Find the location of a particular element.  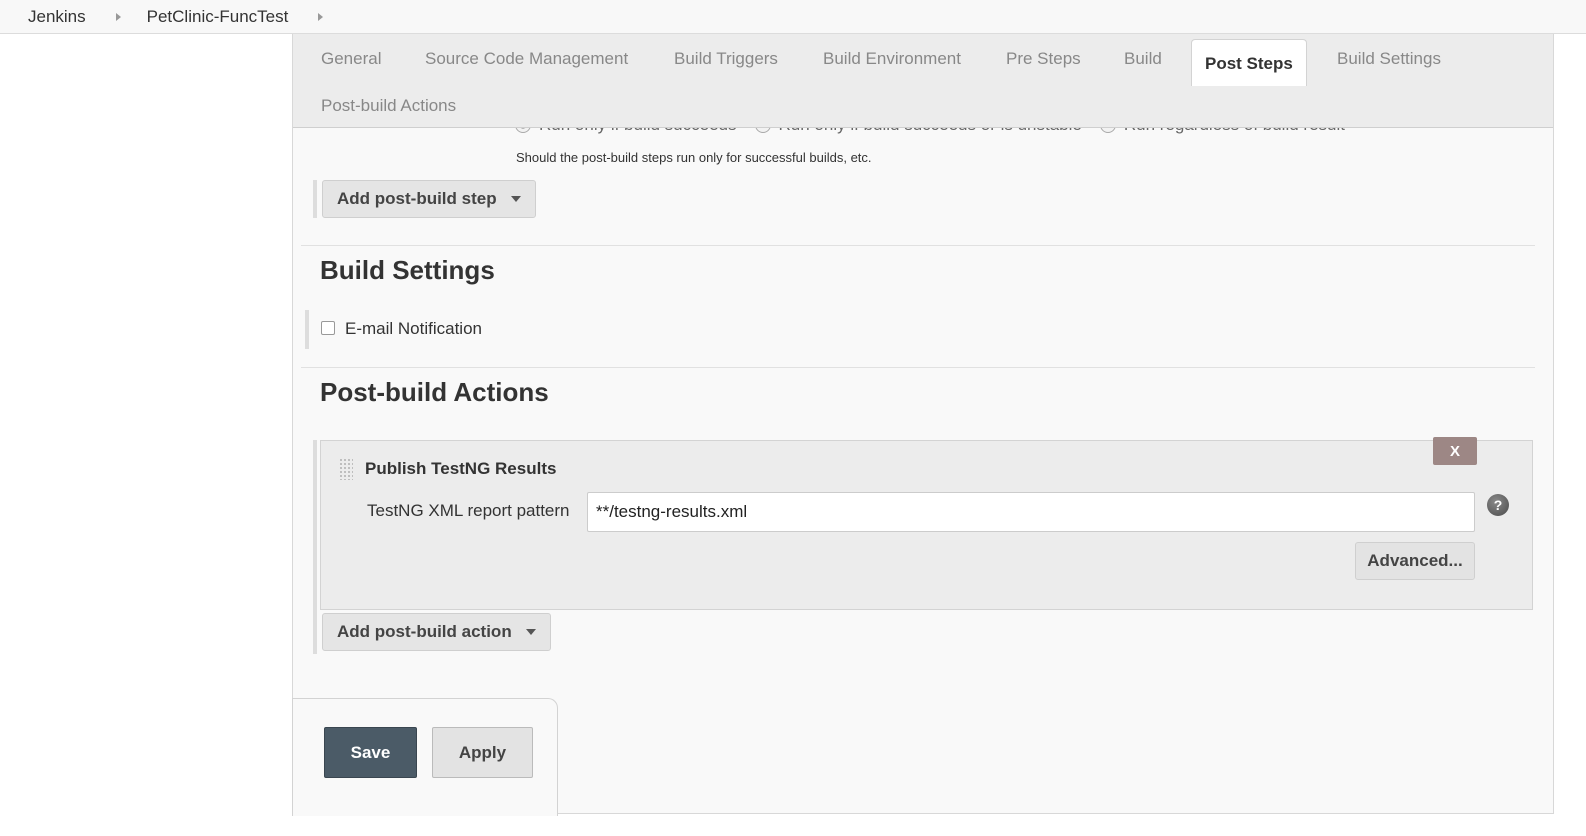

tab-build-triggers: Build Triggers is located at coordinates (726, 59).